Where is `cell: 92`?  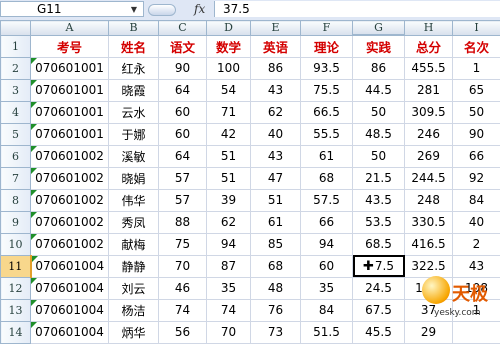 cell: 92 is located at coordinates (476, 178).